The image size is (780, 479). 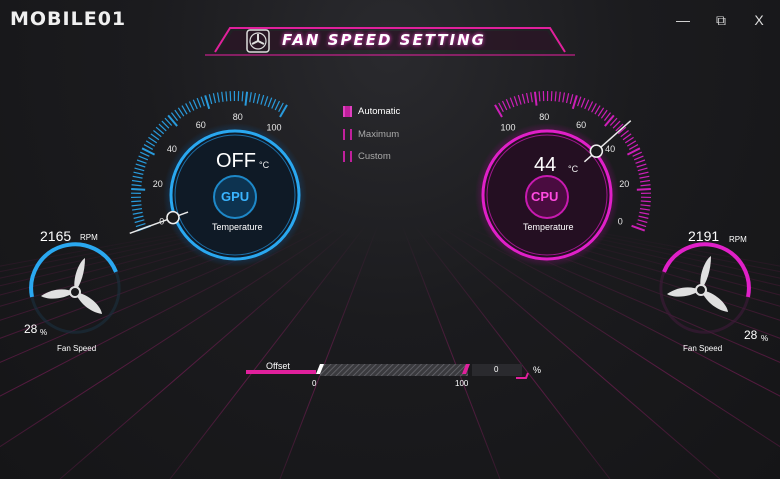 I want to click on restore-icon: ⧉, so click(x=721, y=19).